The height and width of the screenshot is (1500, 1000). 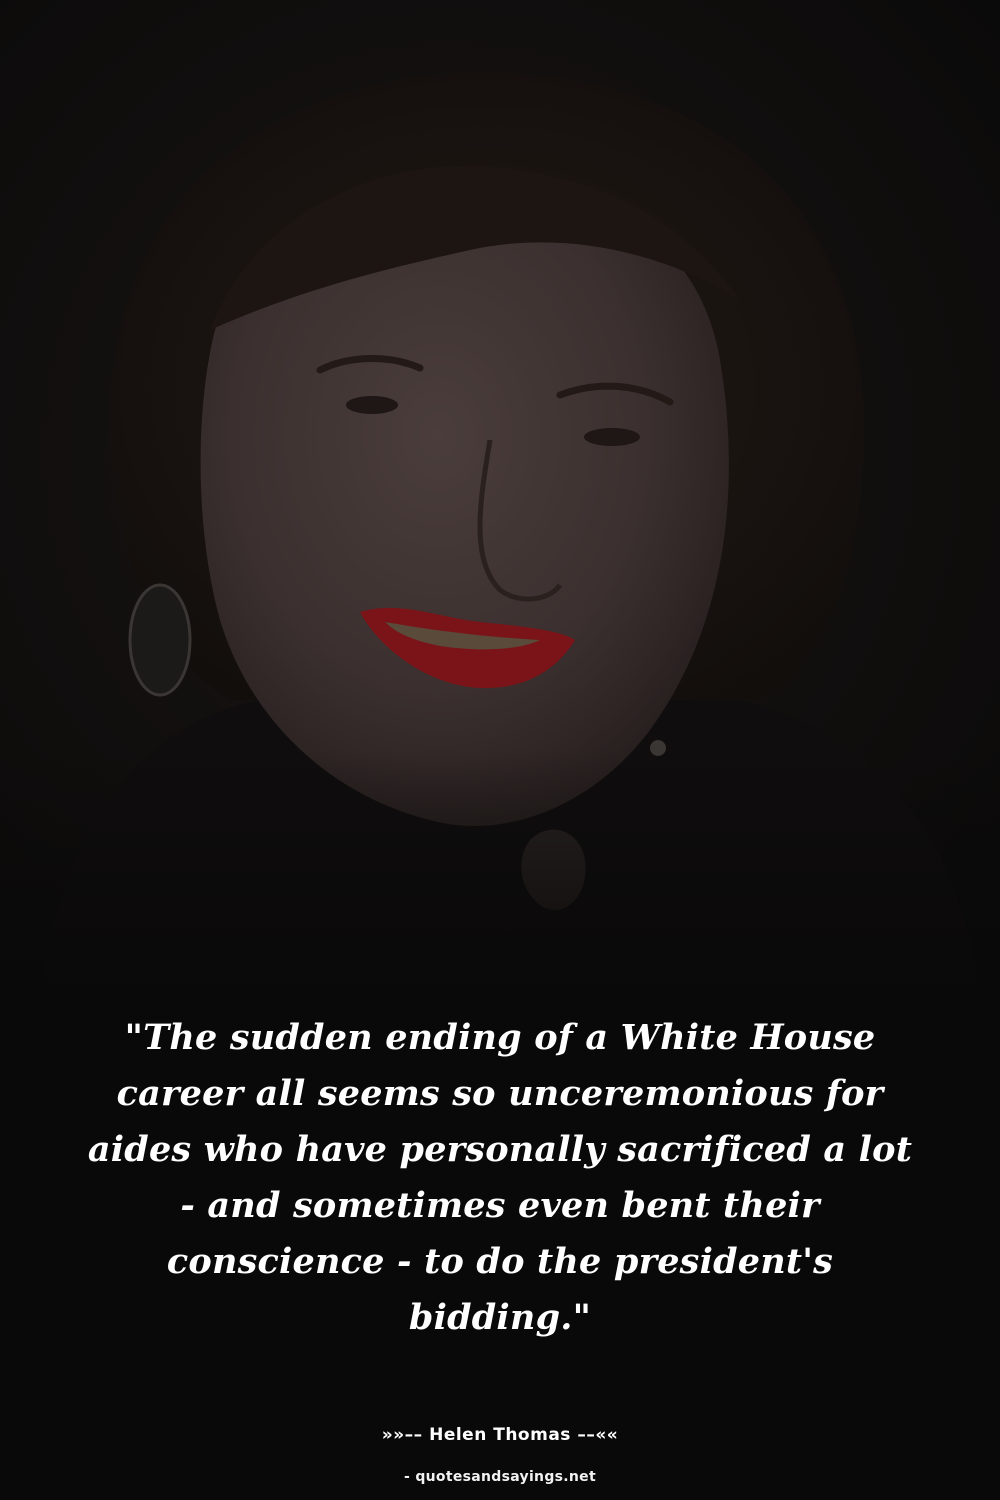 What do you see at coordinates (500, 1477) in the screenshot?
I see `source-watermark: - quotesandsayings.net` at bounding box center [500, 1477].